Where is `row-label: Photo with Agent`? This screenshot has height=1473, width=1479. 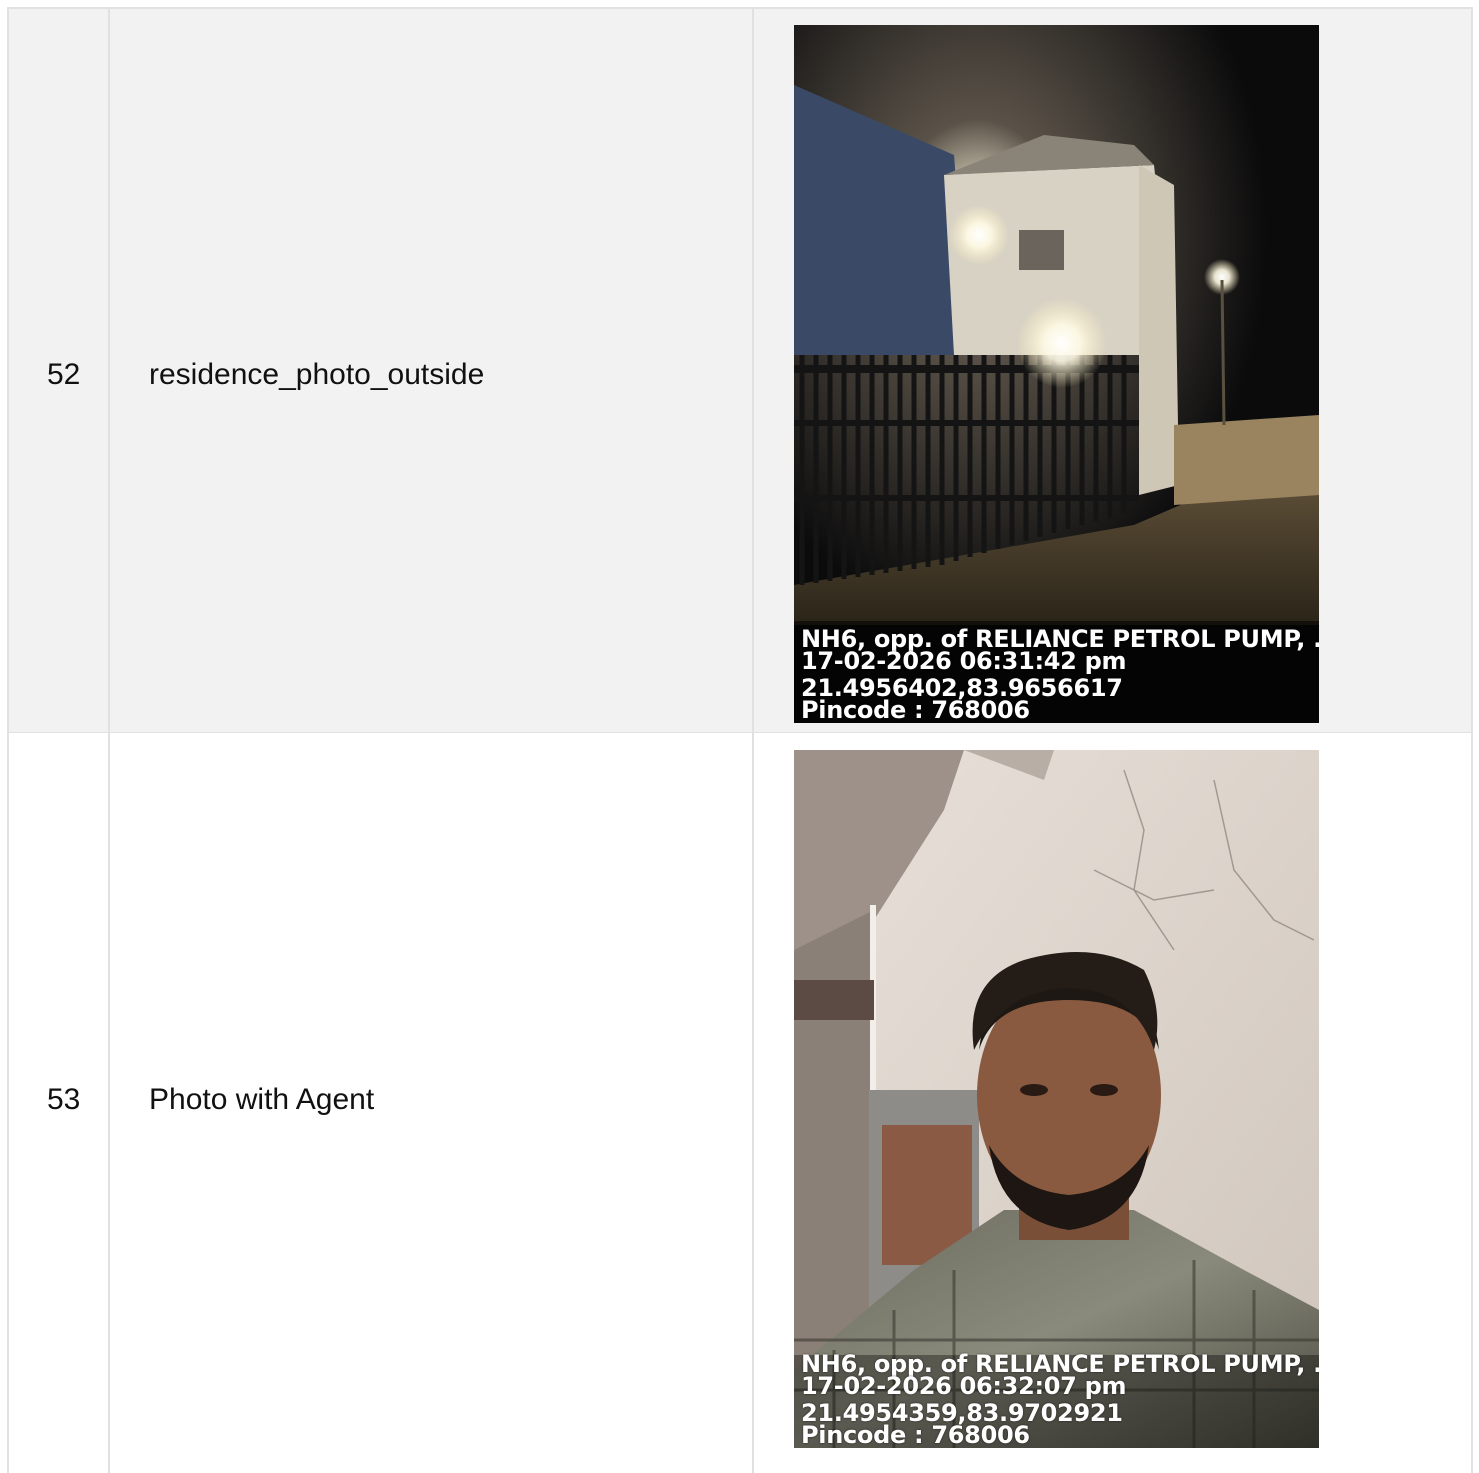
row-label: Photo with Agent is located at coordinates (262, 1099).